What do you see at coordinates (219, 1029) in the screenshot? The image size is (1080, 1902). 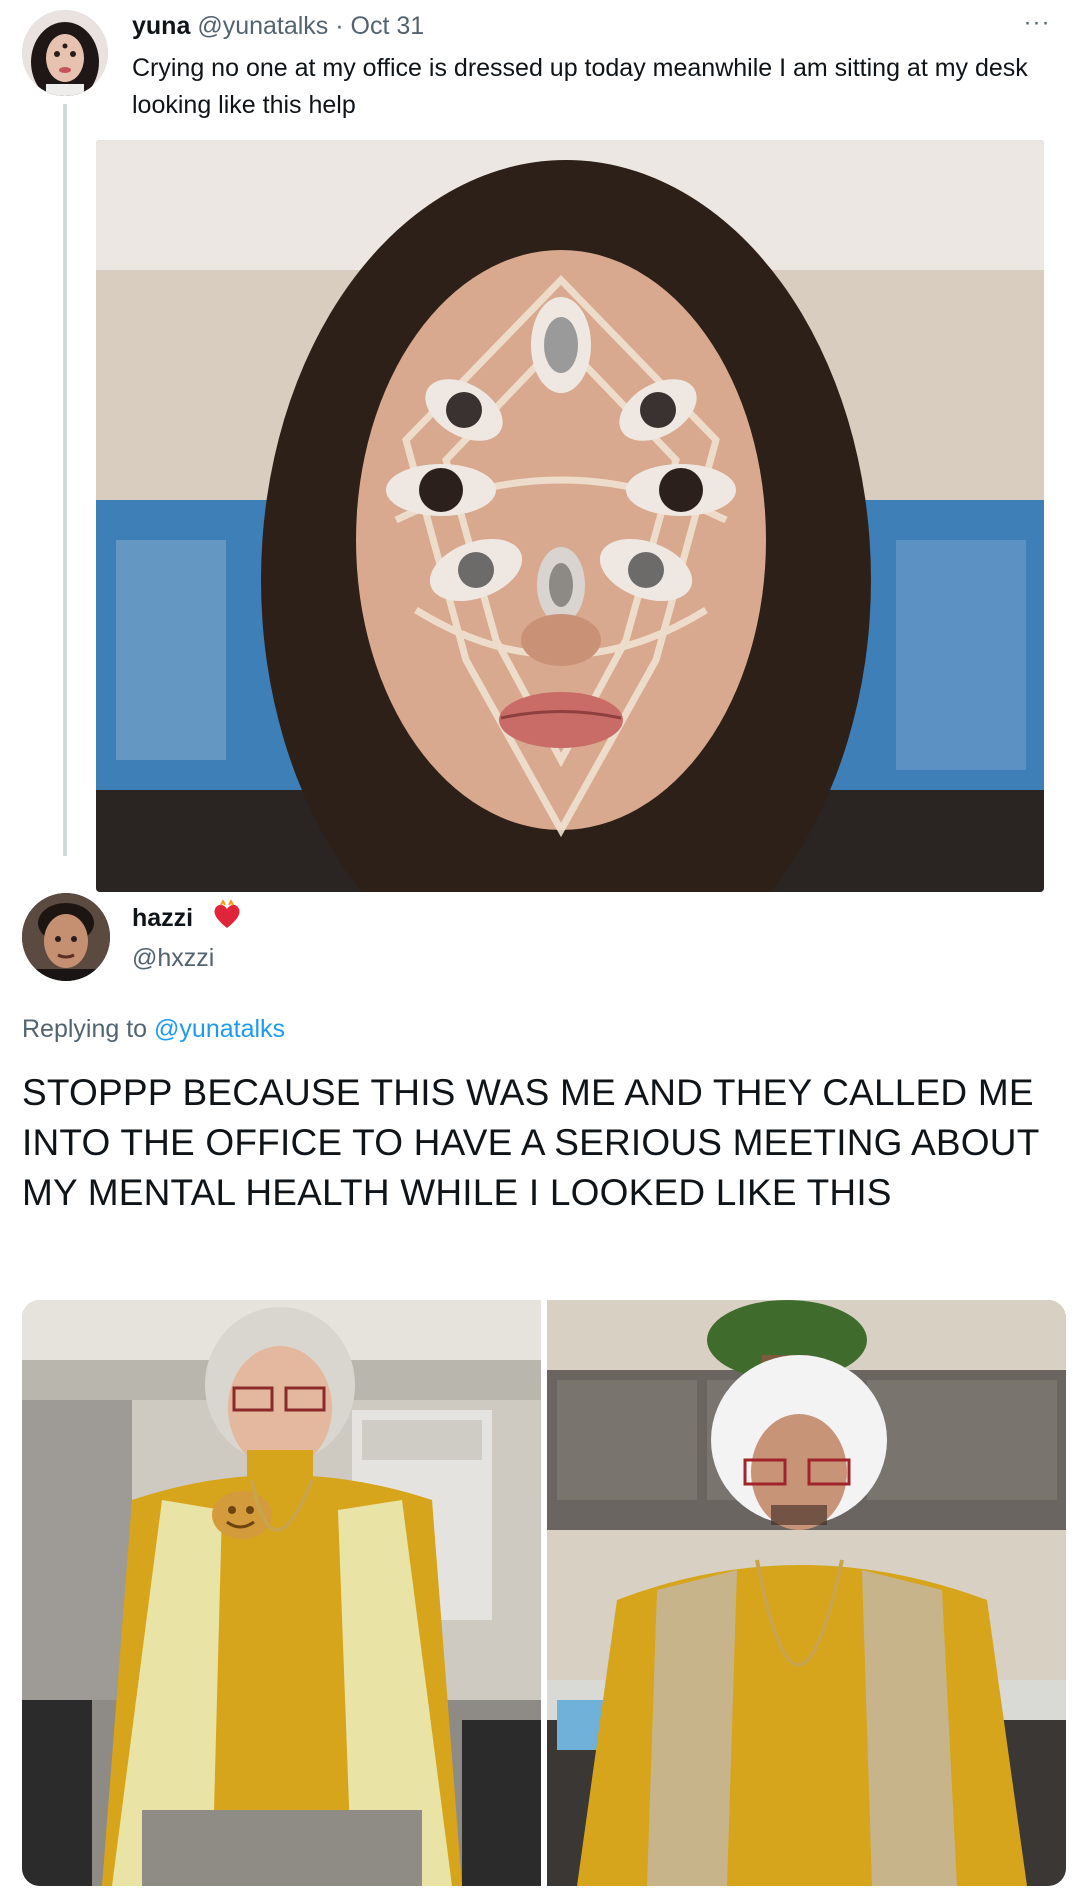 I see `replying-to-mention-link: @yunatalks` at bounding box center [219, 1029].